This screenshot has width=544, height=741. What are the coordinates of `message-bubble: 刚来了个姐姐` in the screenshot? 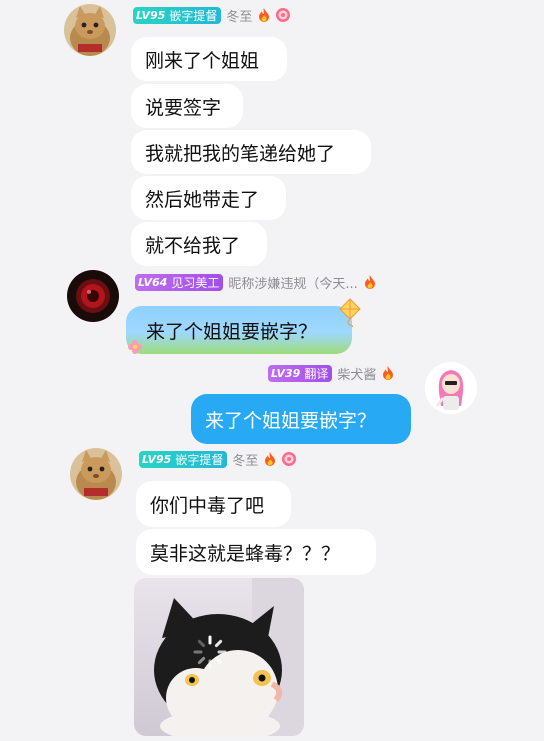 It's located at (209, 59).